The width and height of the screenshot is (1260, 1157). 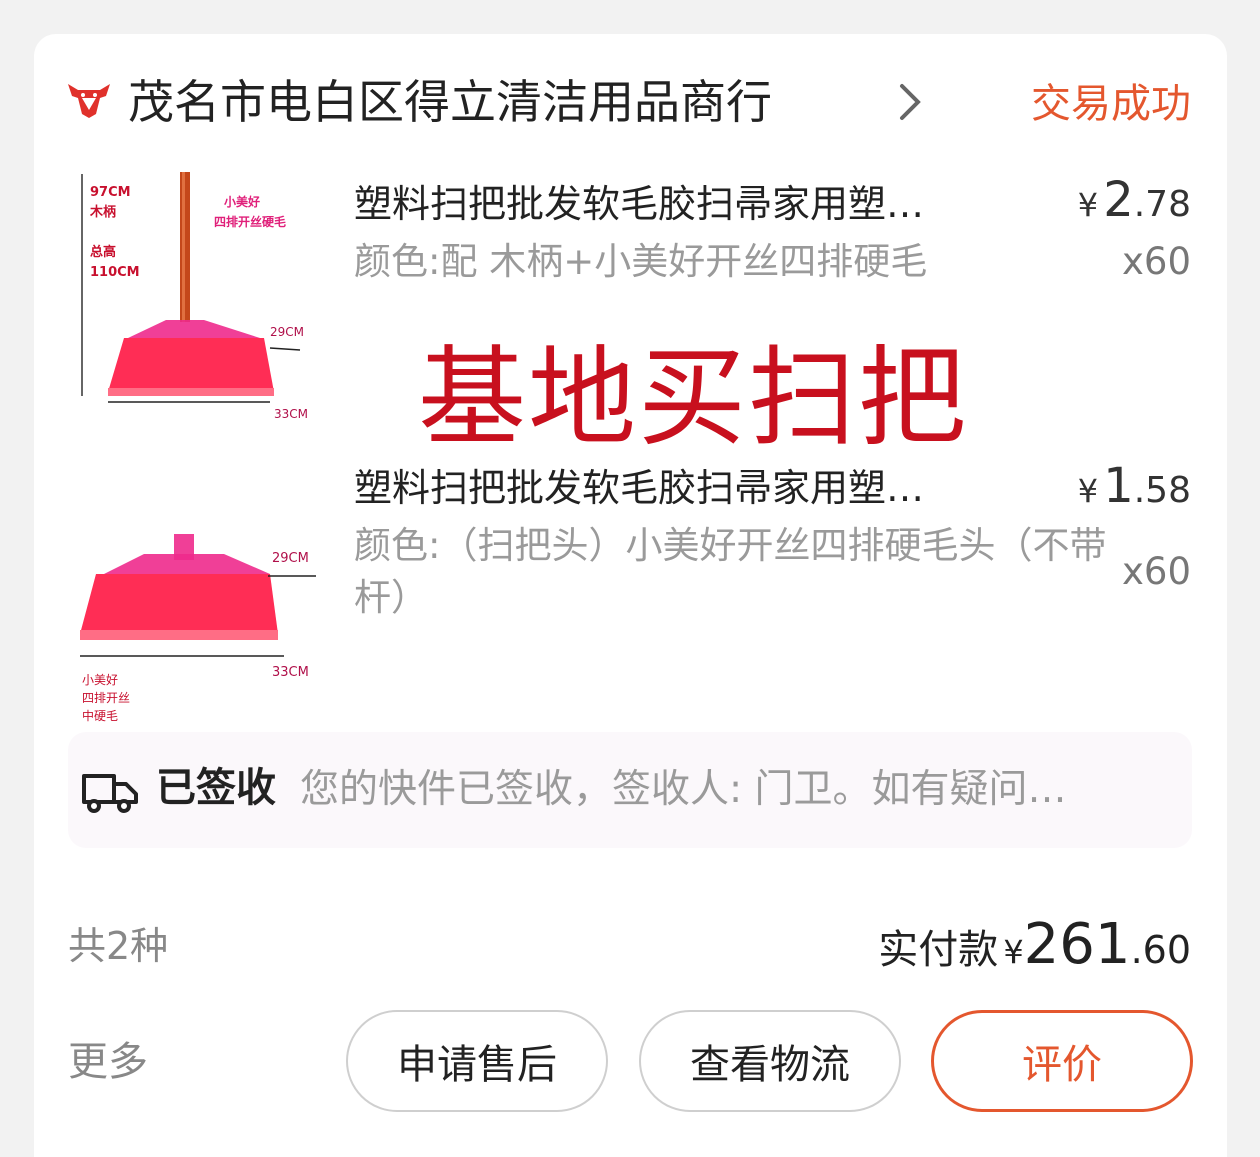 What do you see at coordinates (89, 101) in the screenshot?
I see `shop-logo-icon` at bounding box center [89, 101].